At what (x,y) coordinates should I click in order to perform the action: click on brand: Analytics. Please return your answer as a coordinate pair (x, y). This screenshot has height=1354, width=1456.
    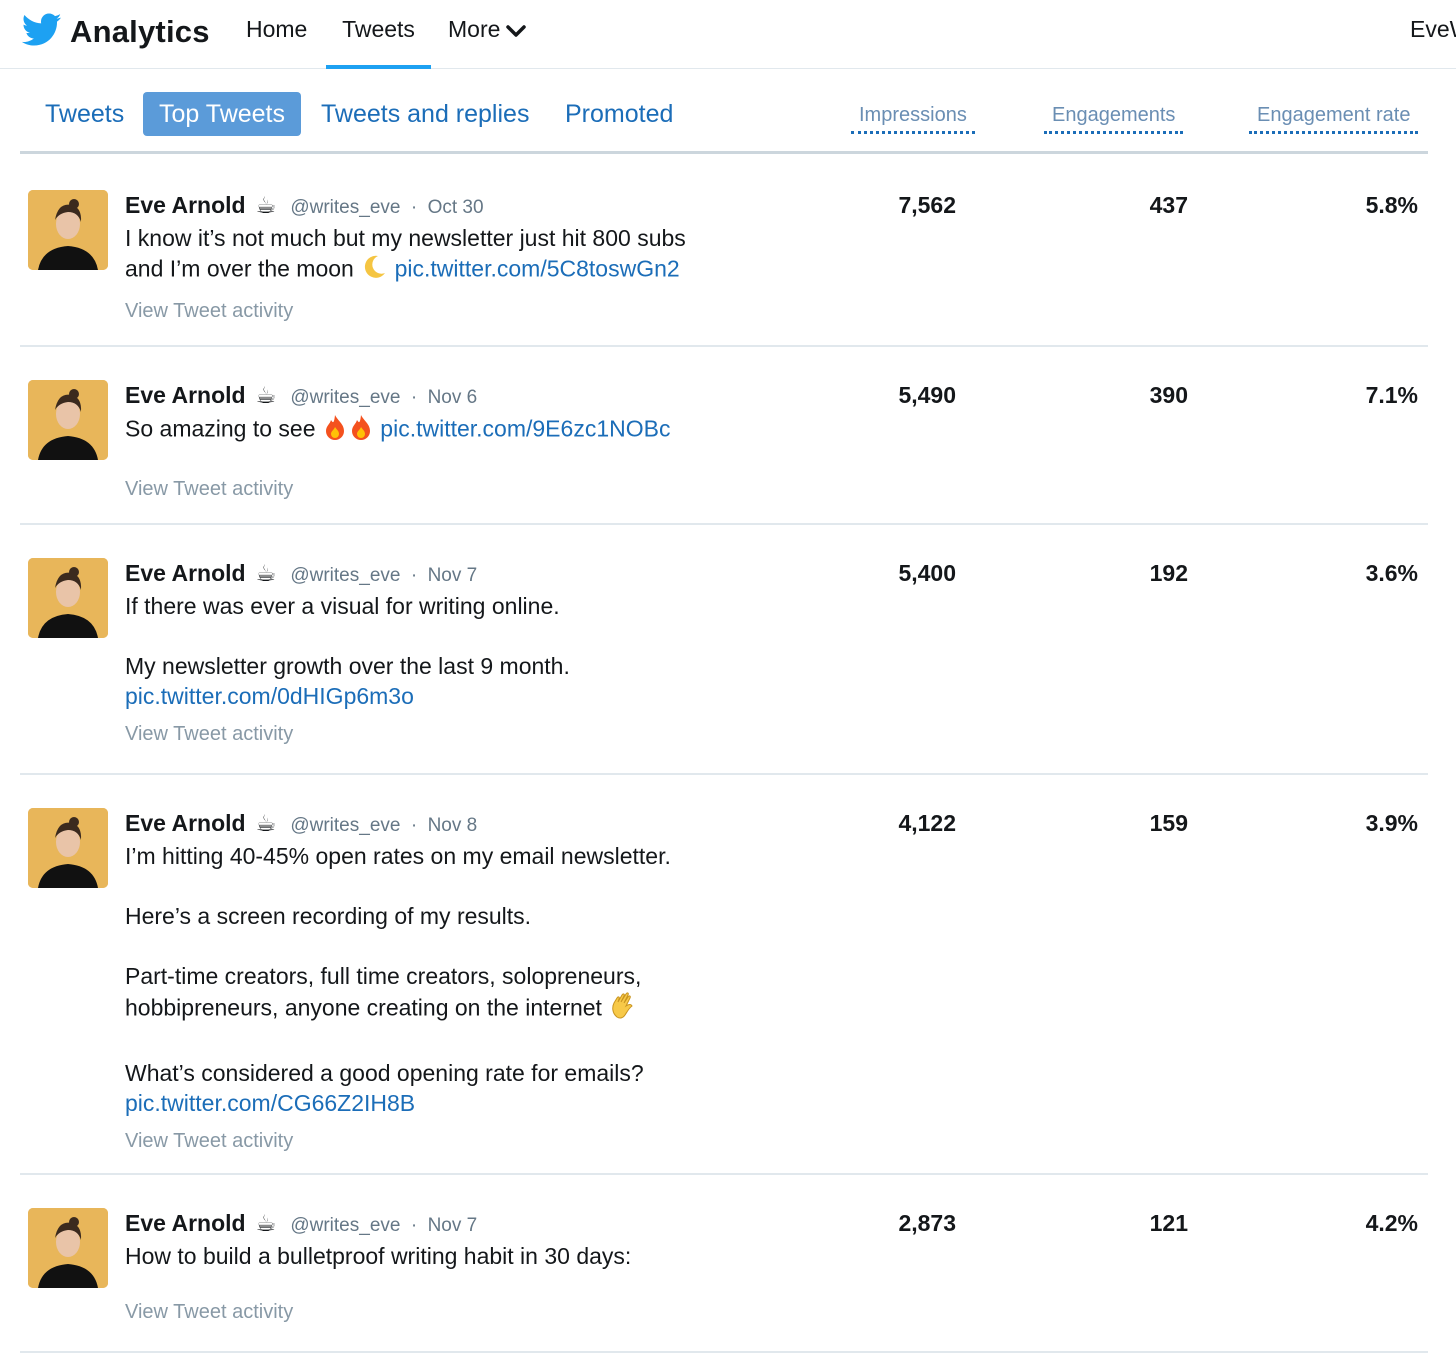
    Looking at the image, I should click on (115, 32).